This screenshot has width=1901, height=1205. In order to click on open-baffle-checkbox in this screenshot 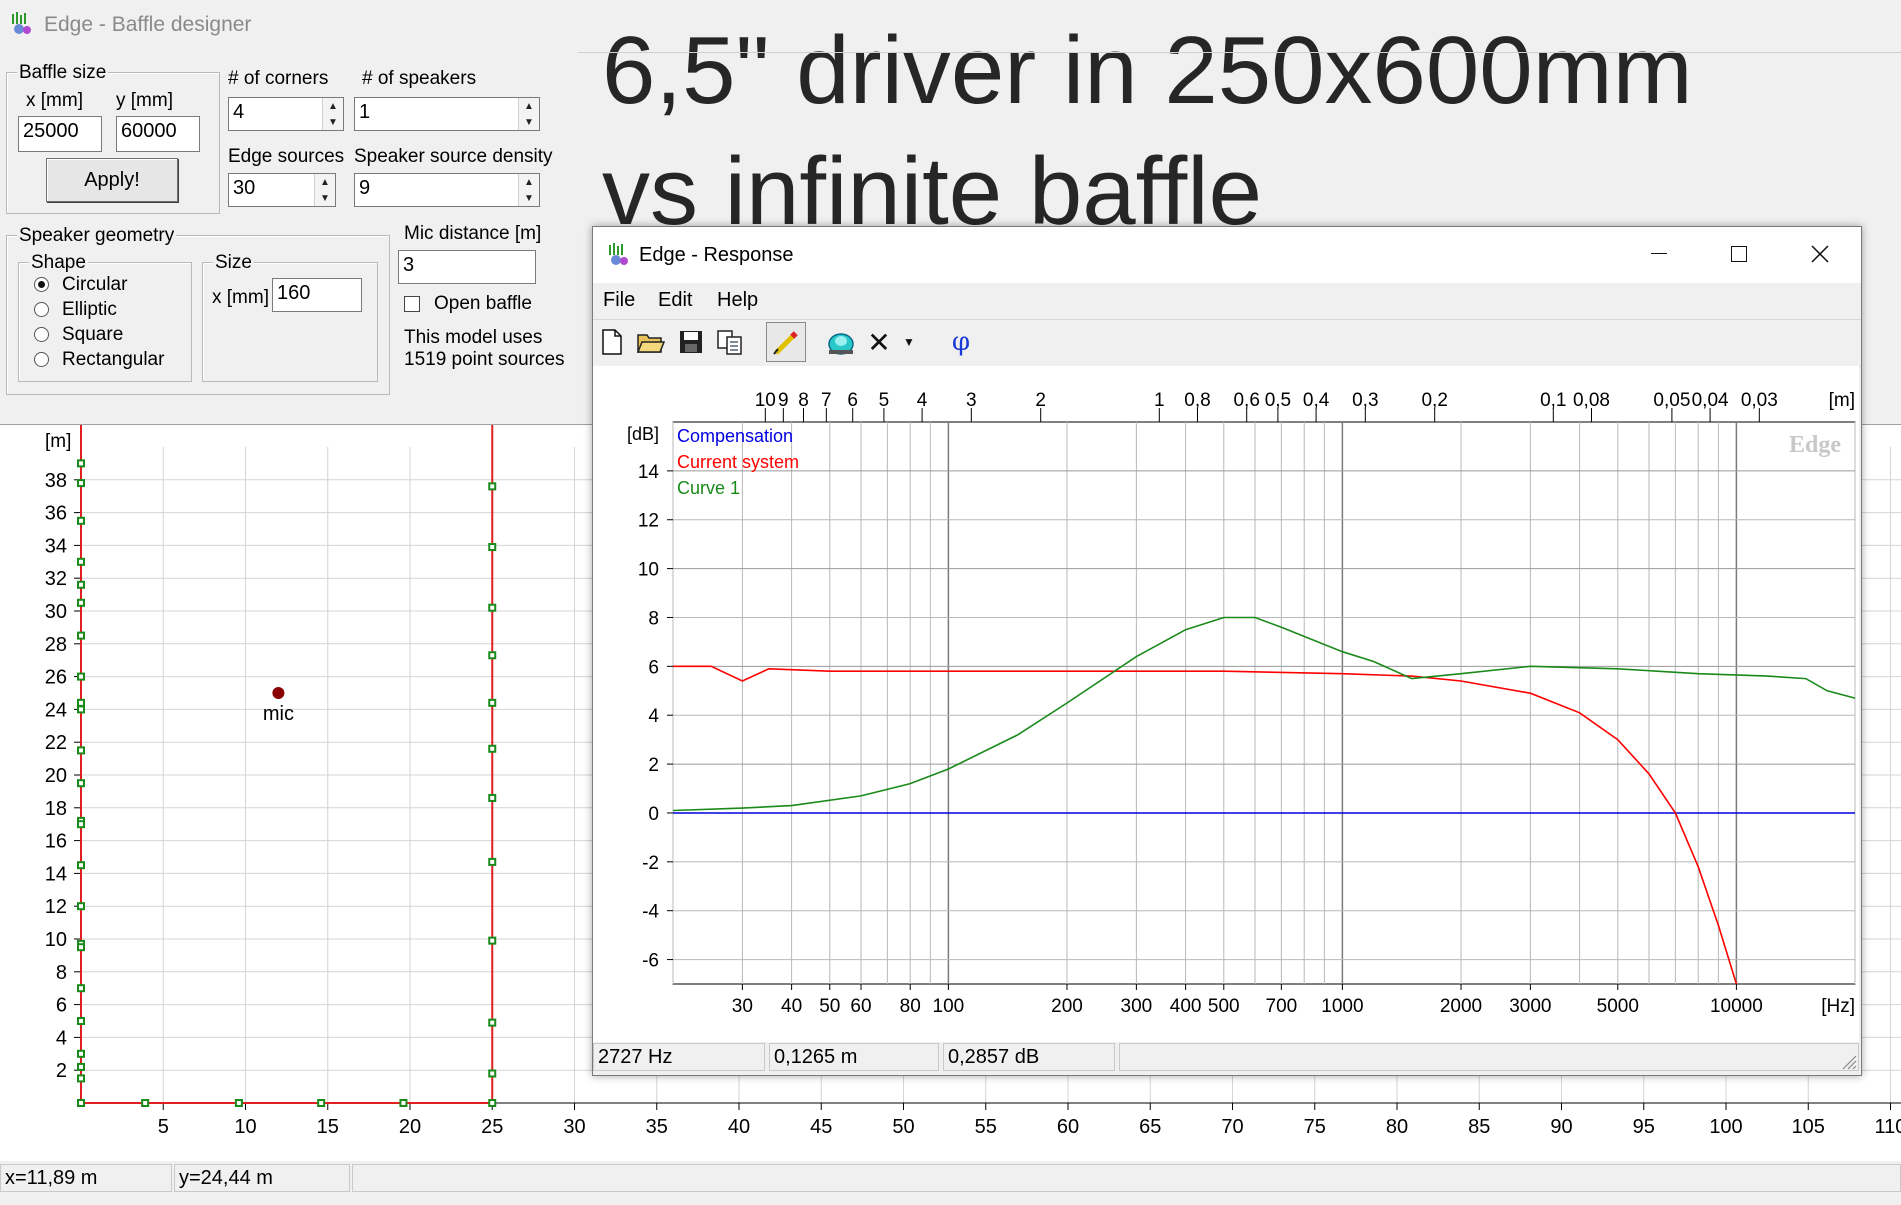, I will do `click(412, 304)`.